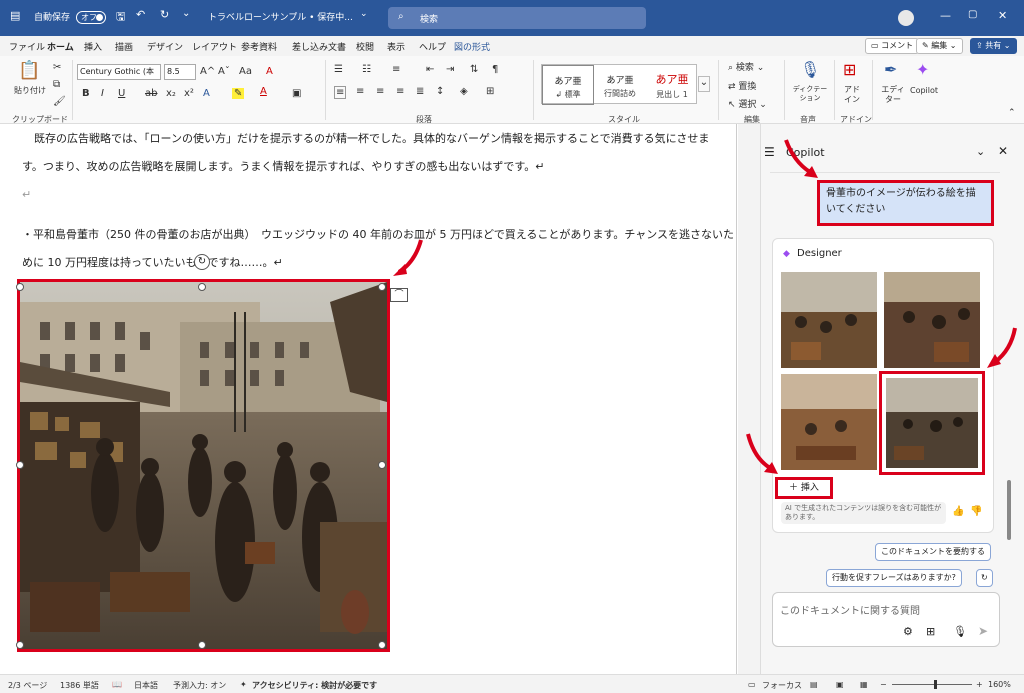  I want to click on insert-button: ＋ 挿入, so click(804, 488).